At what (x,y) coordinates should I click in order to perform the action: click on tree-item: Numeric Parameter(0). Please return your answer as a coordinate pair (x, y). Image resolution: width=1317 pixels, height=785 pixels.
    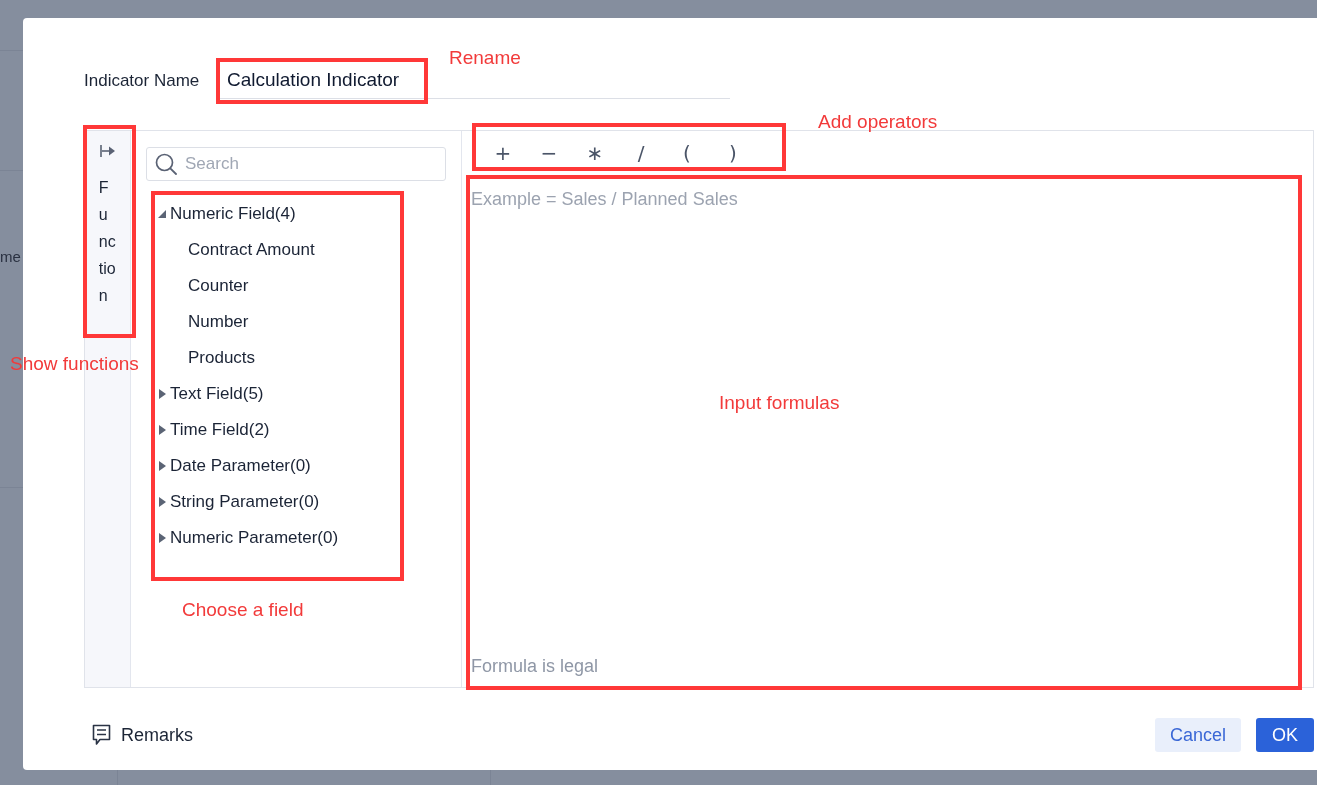
    Looking at the image, I should click on (296, 538).